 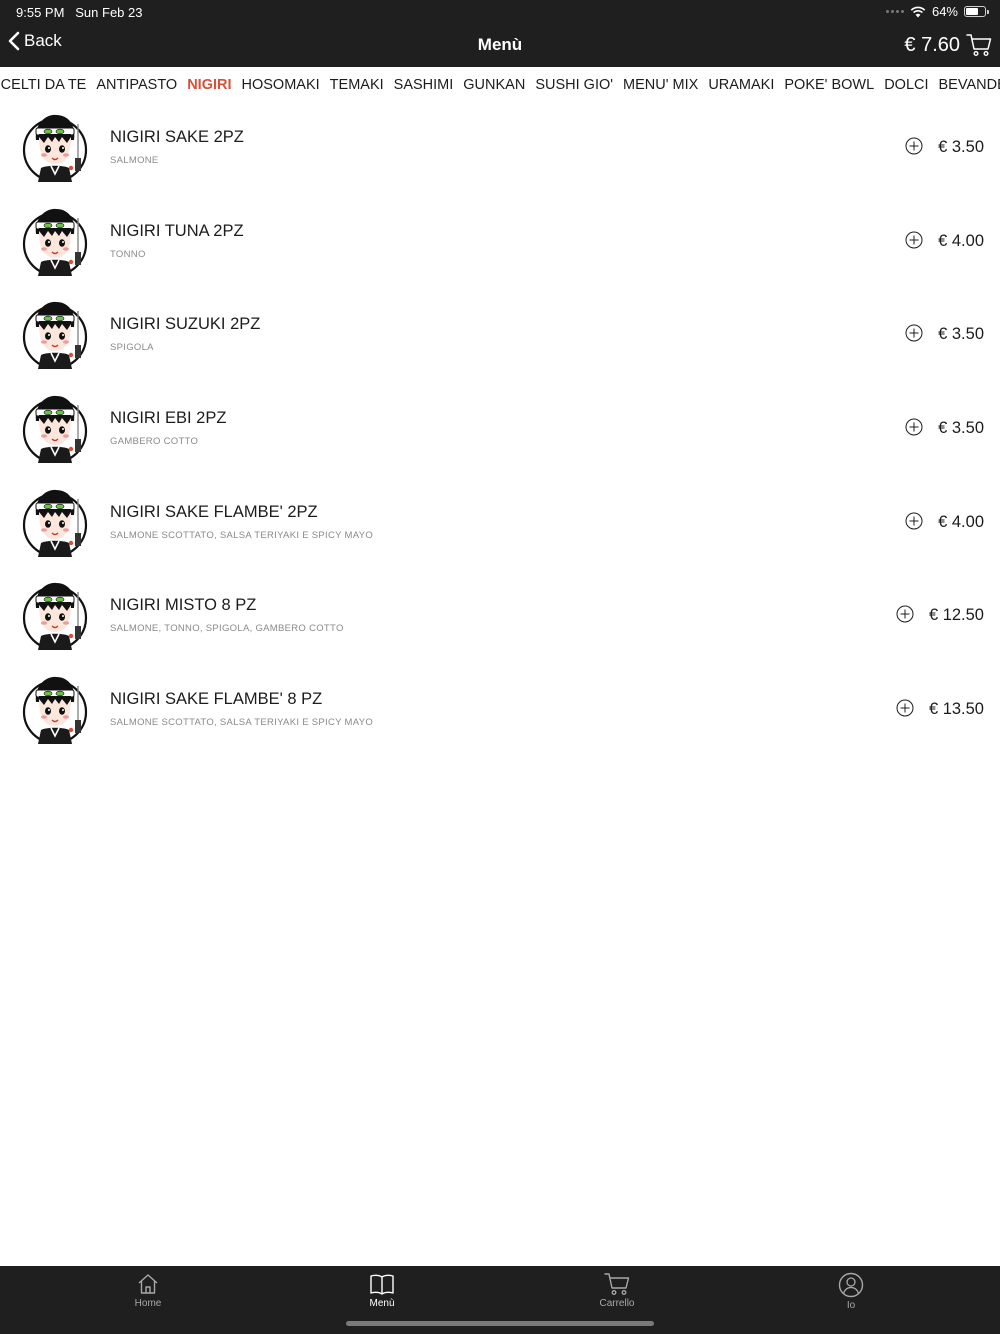 I want to click on tab-profile-label: Io, so click(x=851, y=1305).